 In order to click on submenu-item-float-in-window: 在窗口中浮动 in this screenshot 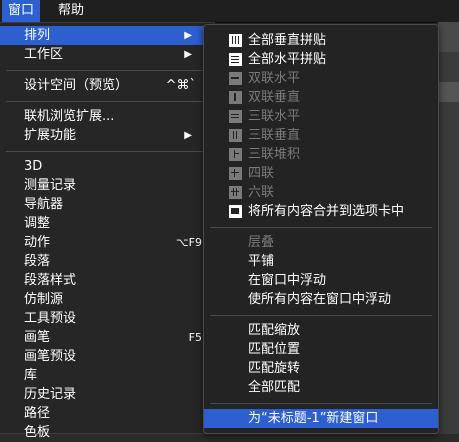, I will do `click(321, 280)`.